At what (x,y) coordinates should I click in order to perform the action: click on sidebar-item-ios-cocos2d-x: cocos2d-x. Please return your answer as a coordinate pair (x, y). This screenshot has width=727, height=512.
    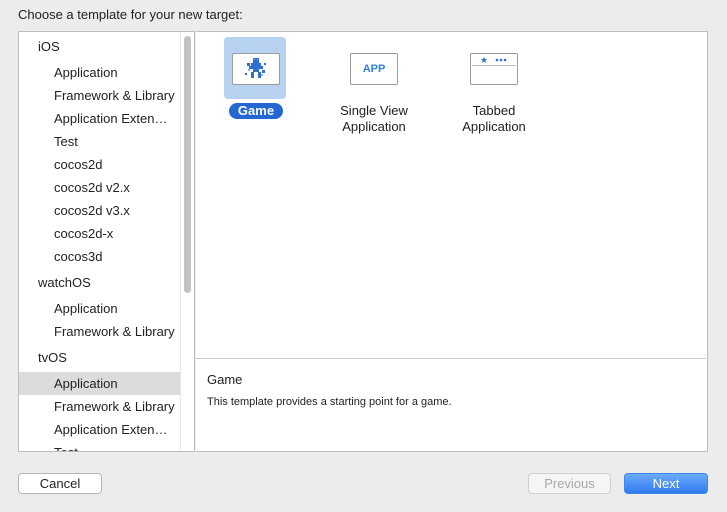
    Looking at the image, I should click on (100, 233).